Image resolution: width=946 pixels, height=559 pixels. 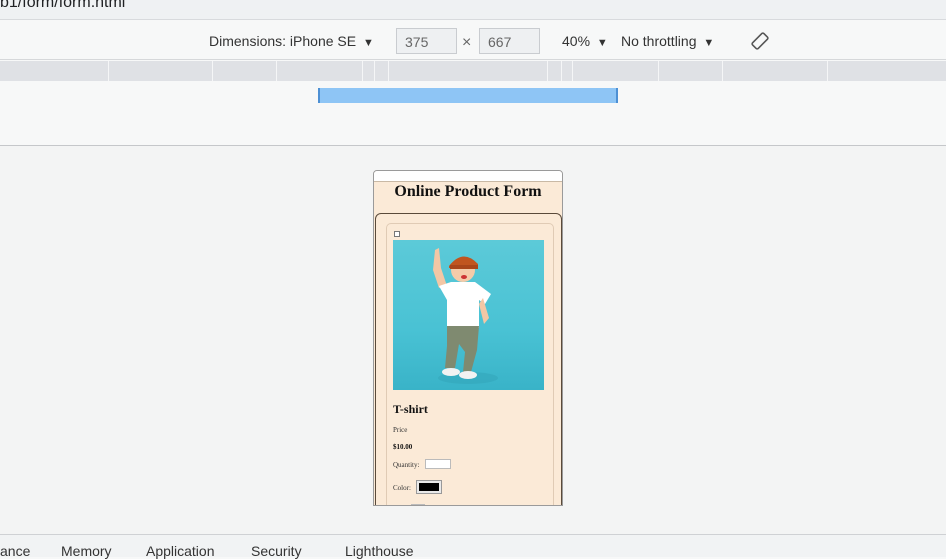 What do you see at coordinates (468, 315) in the screenshot?
I see `product-image` at bounding box center [468, 315].